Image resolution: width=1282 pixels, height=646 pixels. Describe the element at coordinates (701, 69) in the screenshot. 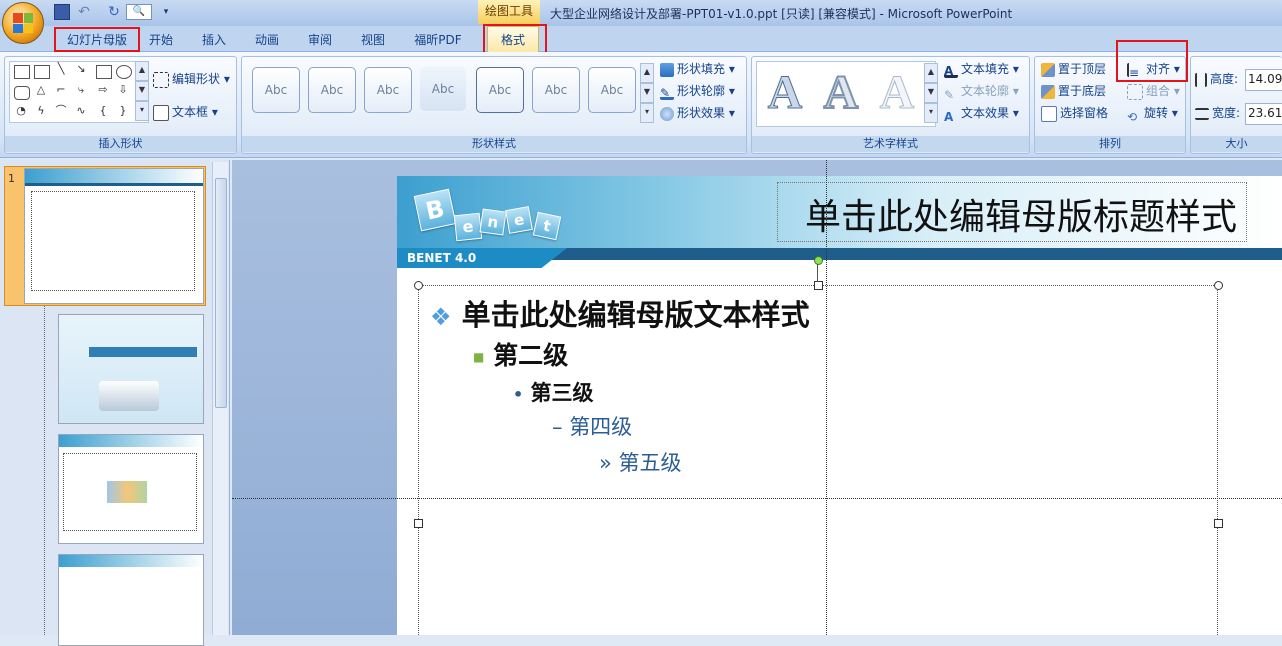

I see `shape-fill-label: 形状填充` at that location.